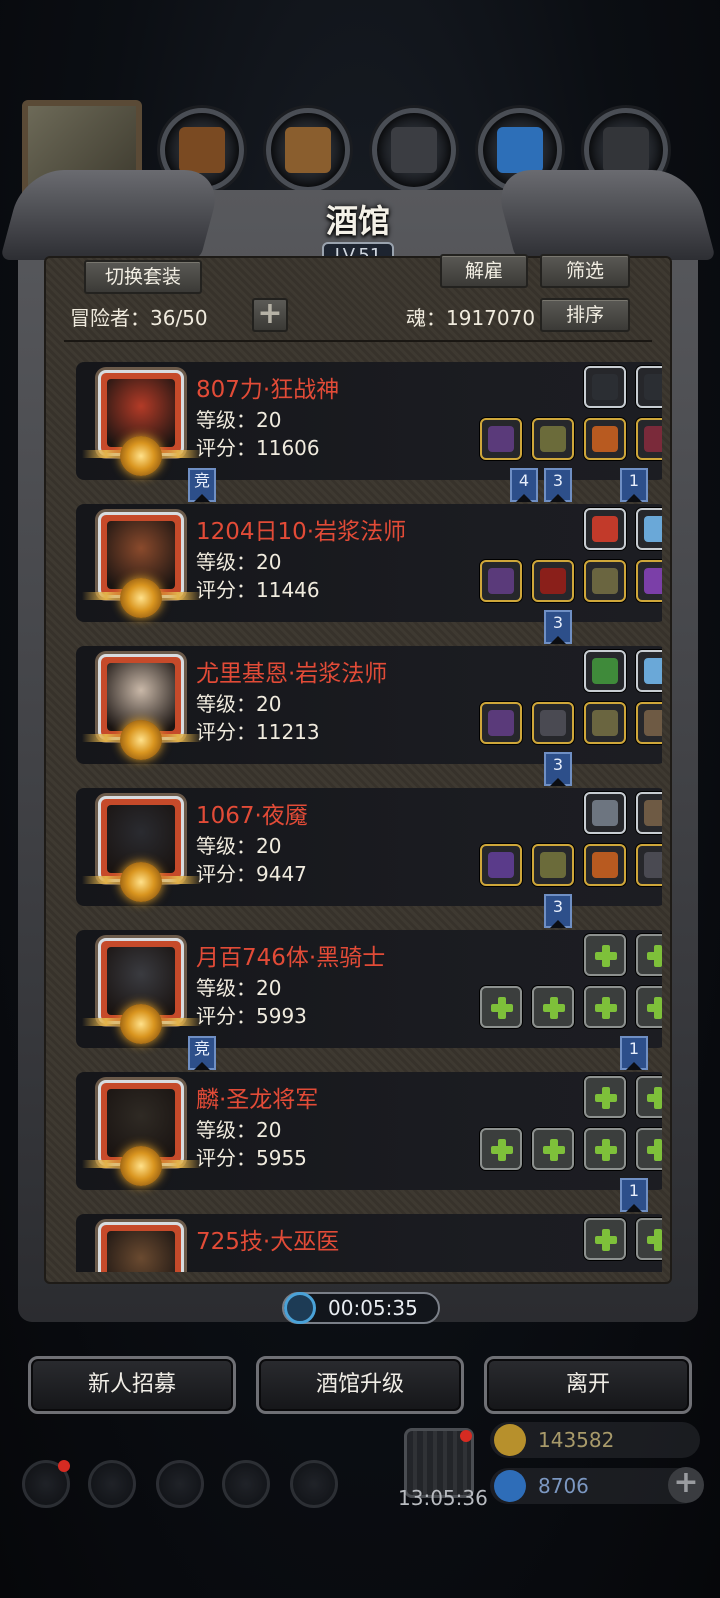  I want to click on gem-icon, so click(605, 529).